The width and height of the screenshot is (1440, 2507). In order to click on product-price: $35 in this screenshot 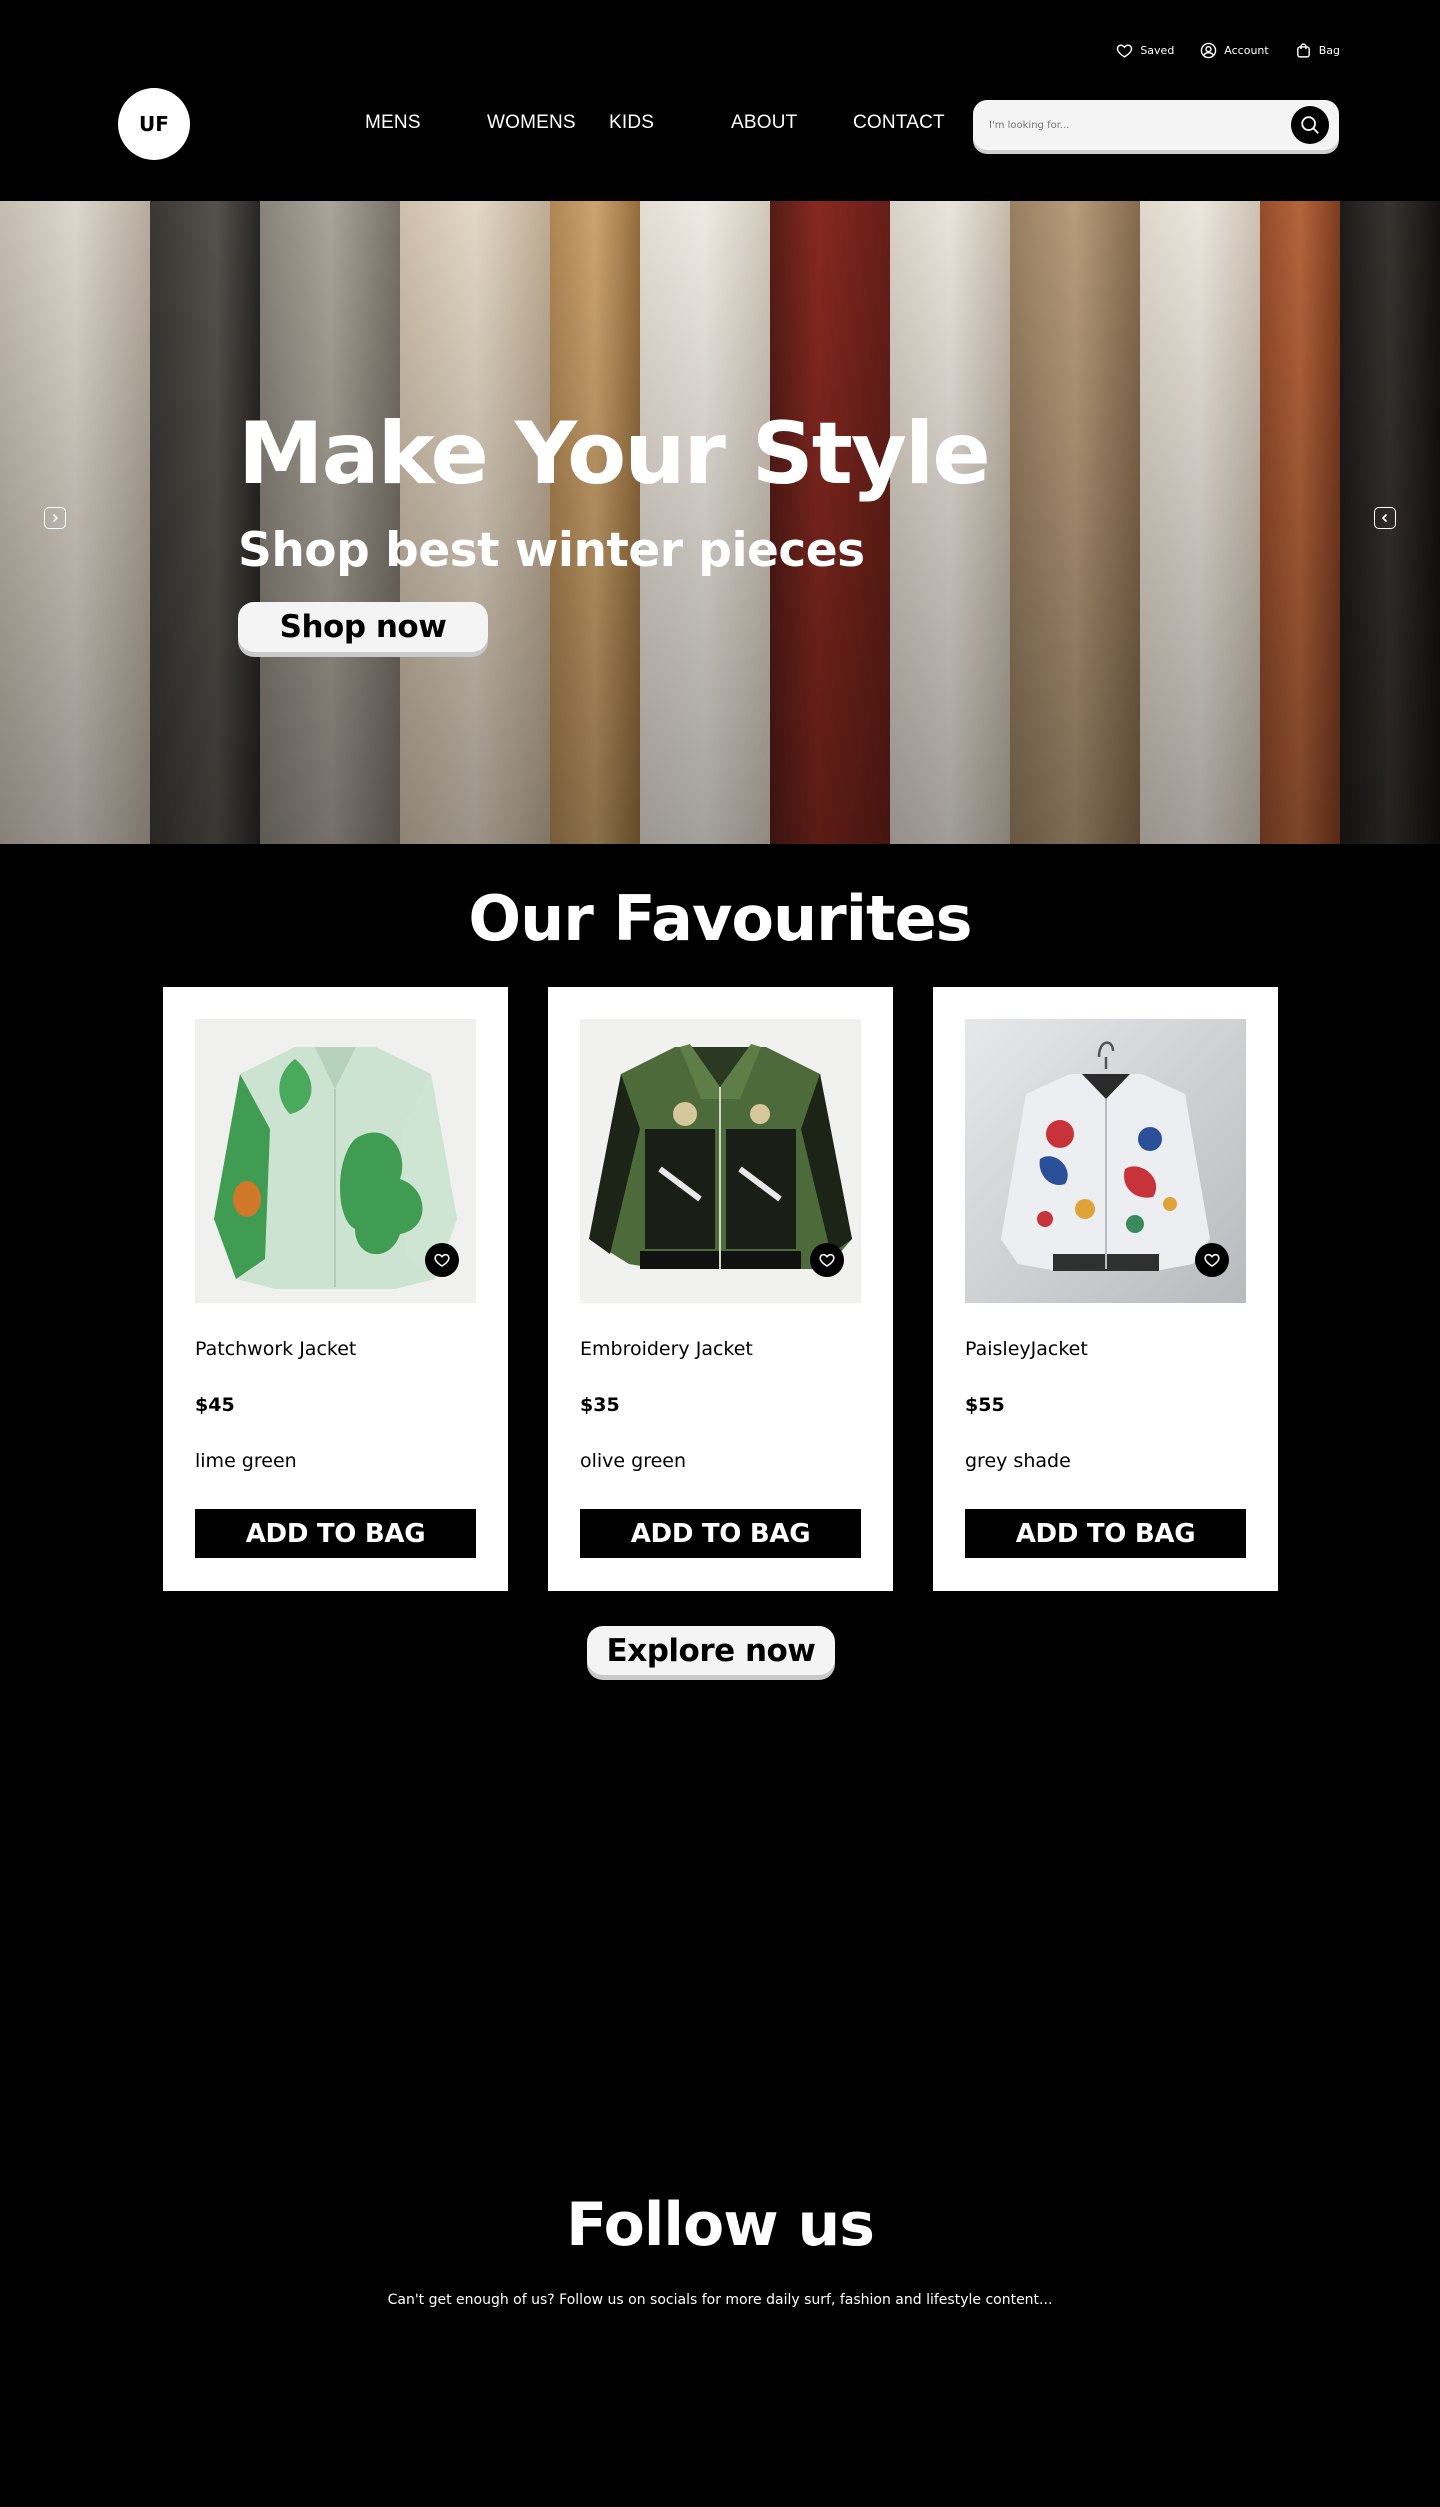, I will do `click(600, 1405)`.